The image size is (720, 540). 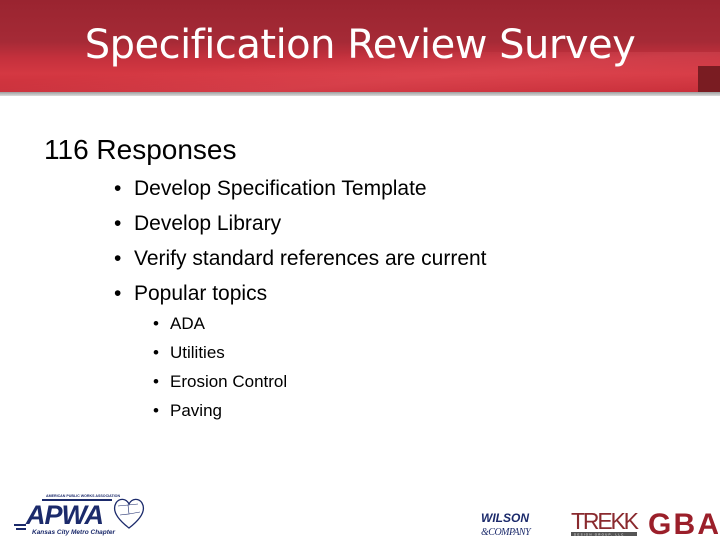 What do you see at coordinates (599, 534) in the screenshot?
I see `trekk-logo-subtext: DESIGN GROUP, LLC` at bounding box center [599, 534].